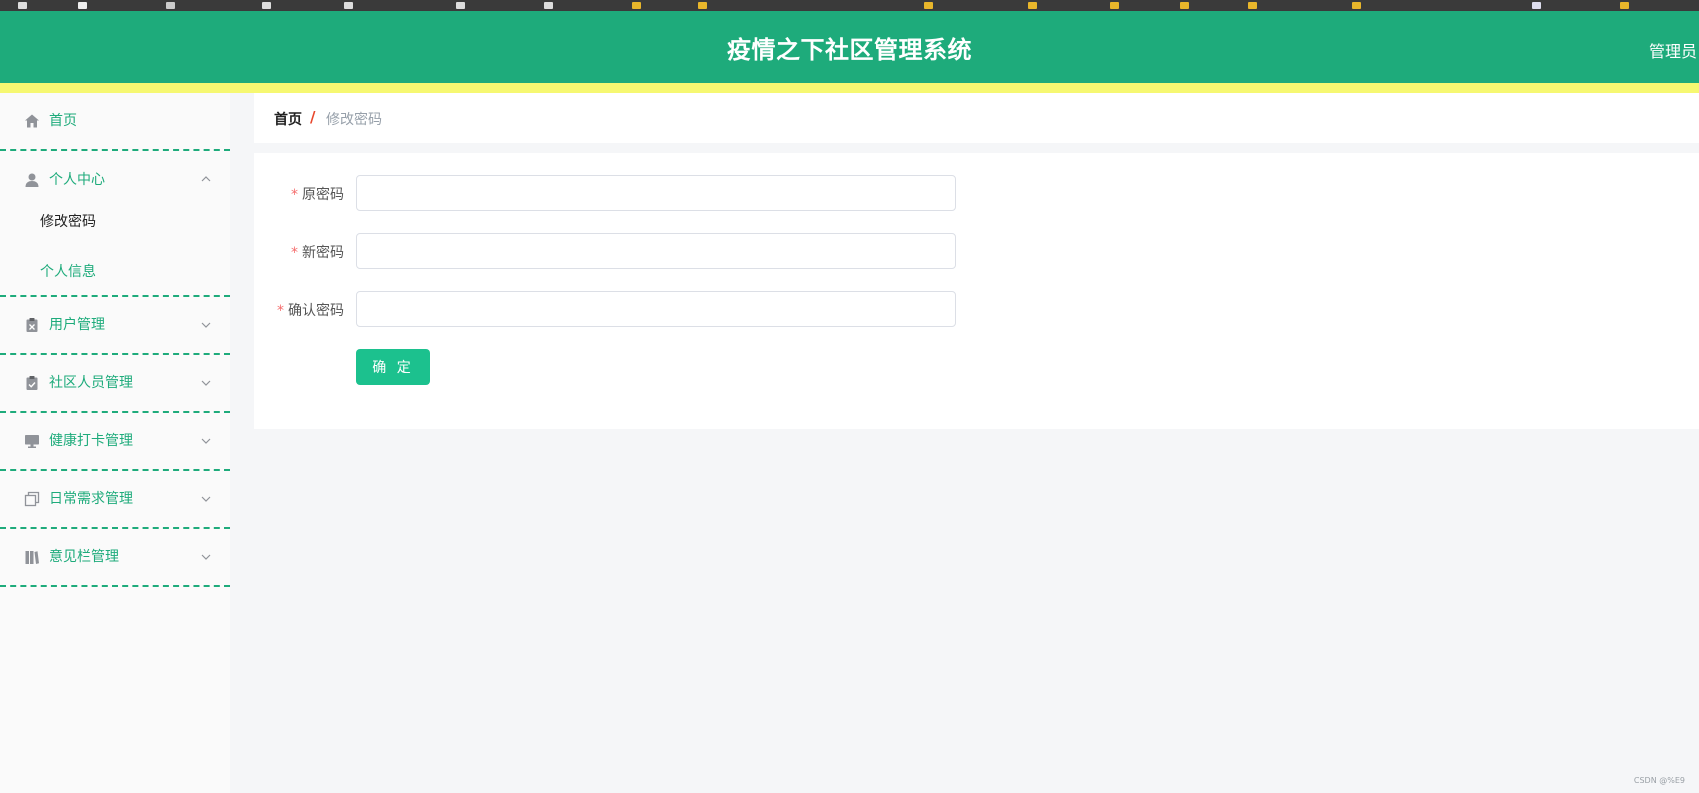 This screenshot has width=1699, height=793. I want to click on sidebar-item-health-checkin: 健康打卡管理, so click(115, 442).